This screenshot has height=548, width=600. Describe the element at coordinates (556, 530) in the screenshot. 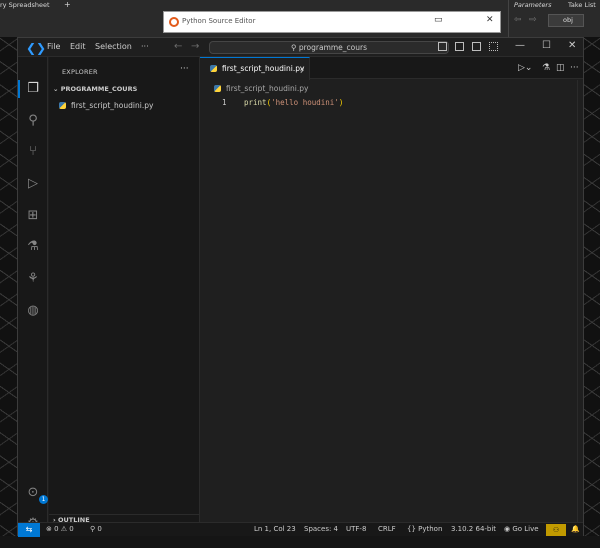

I see `live-share-icon: ⚇` at that location.